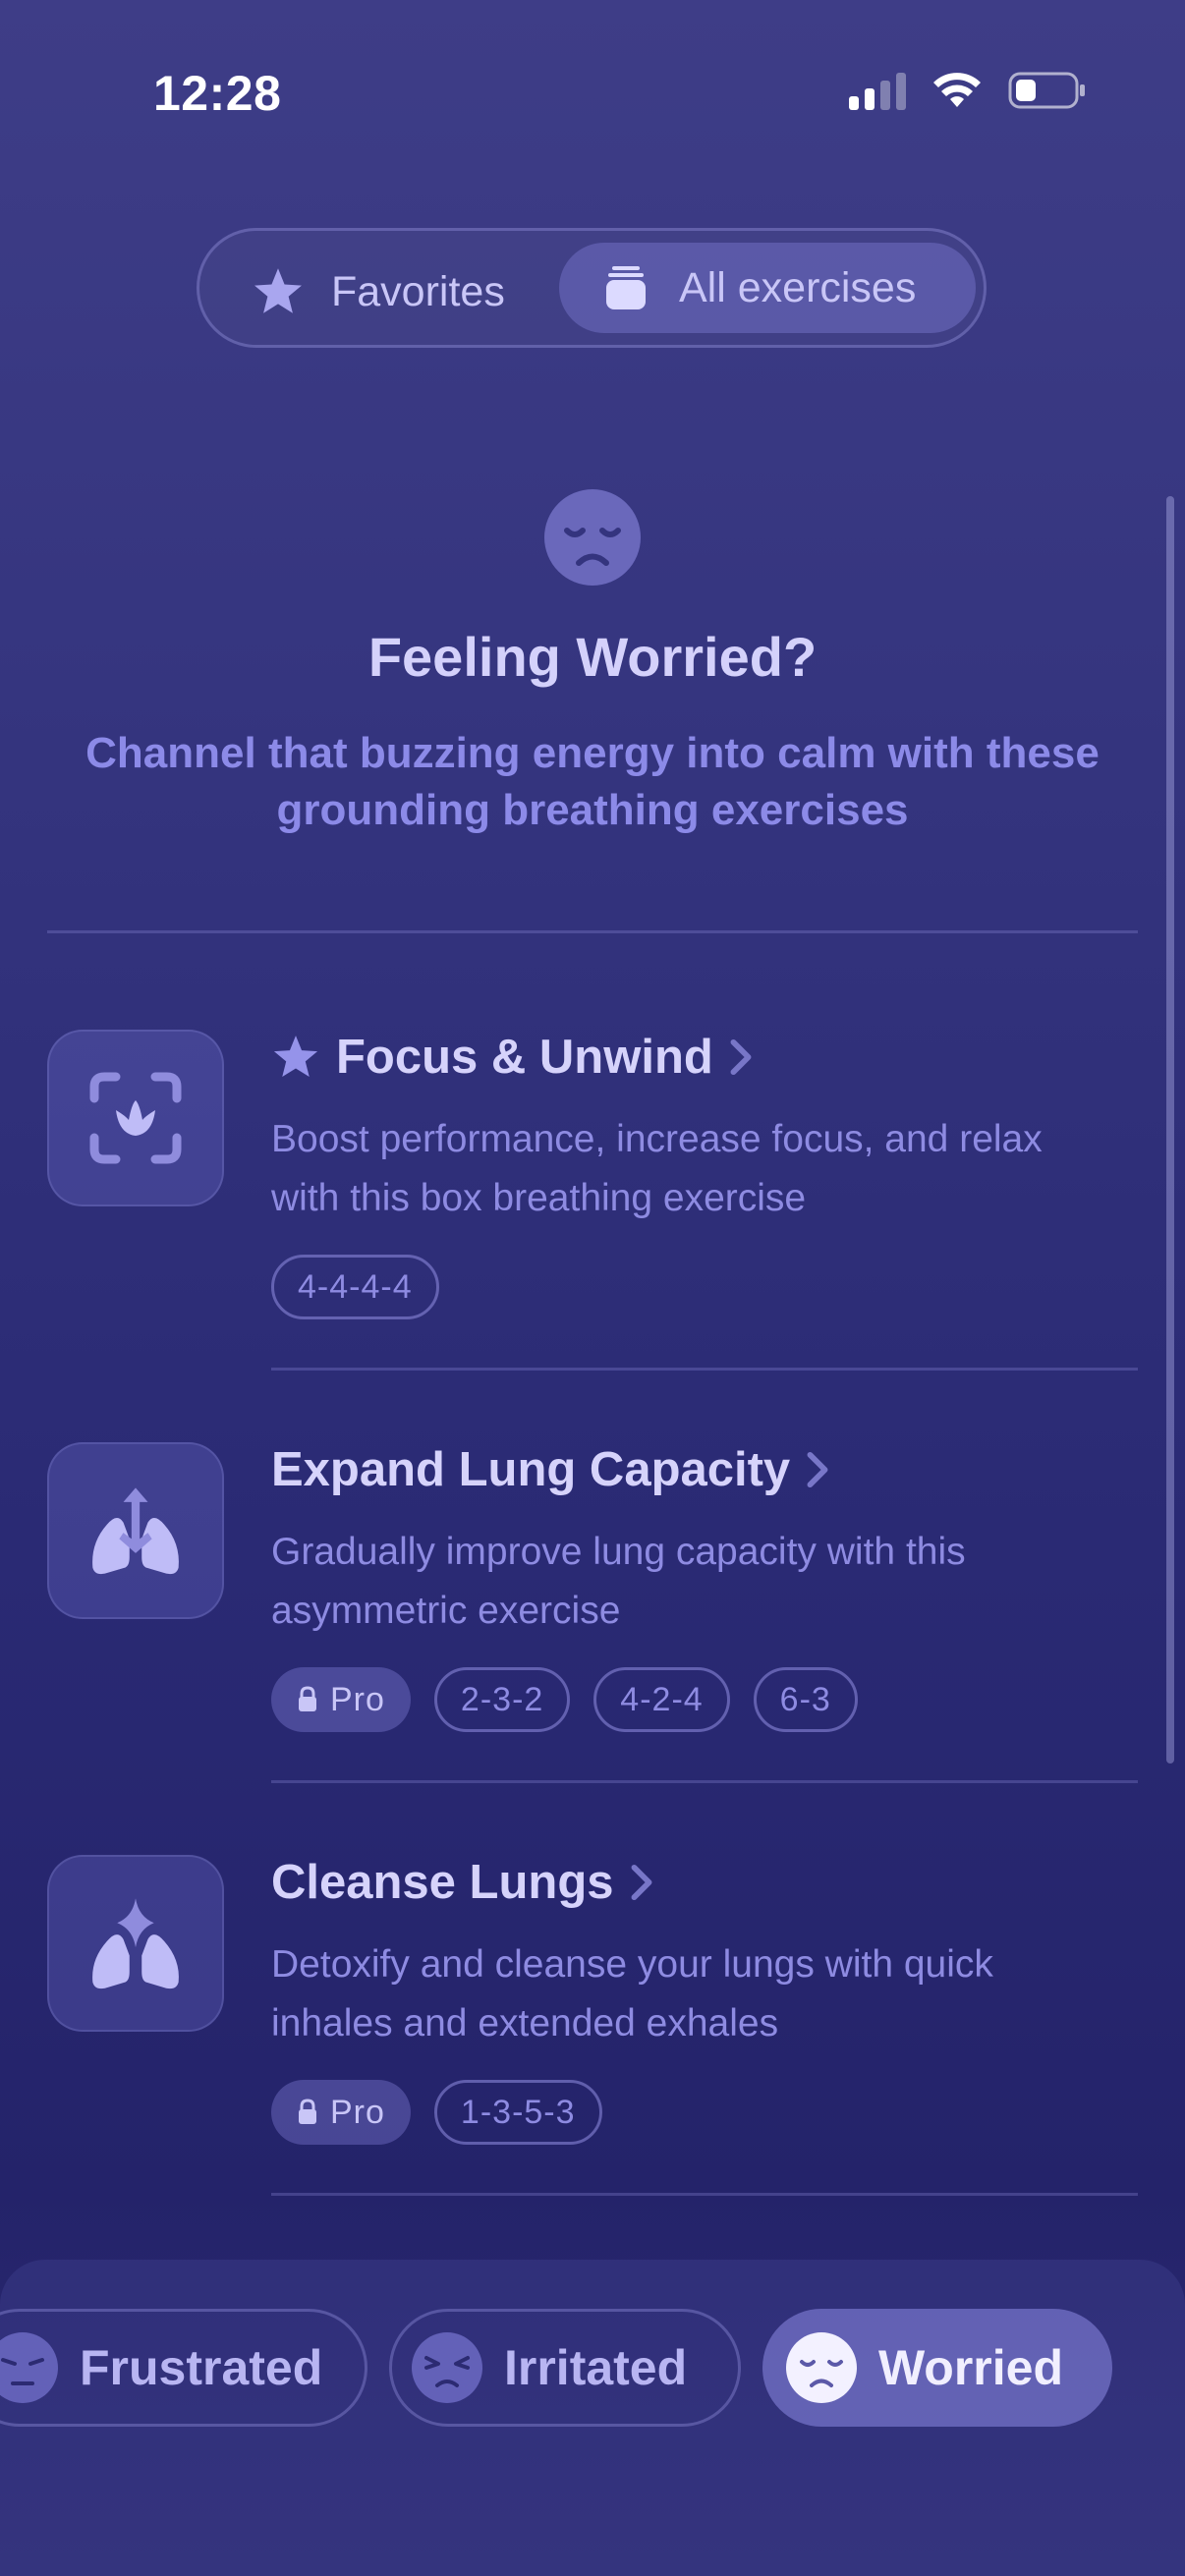  I want to click on status-time: 12:28, so click(217, 93).